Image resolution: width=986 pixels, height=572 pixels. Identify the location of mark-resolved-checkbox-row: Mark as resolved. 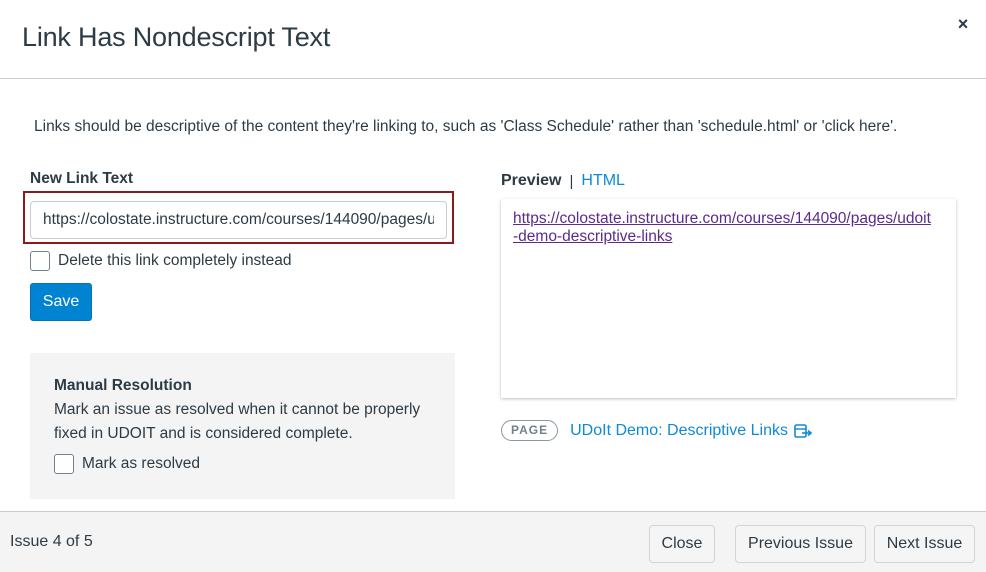
(127, 464).